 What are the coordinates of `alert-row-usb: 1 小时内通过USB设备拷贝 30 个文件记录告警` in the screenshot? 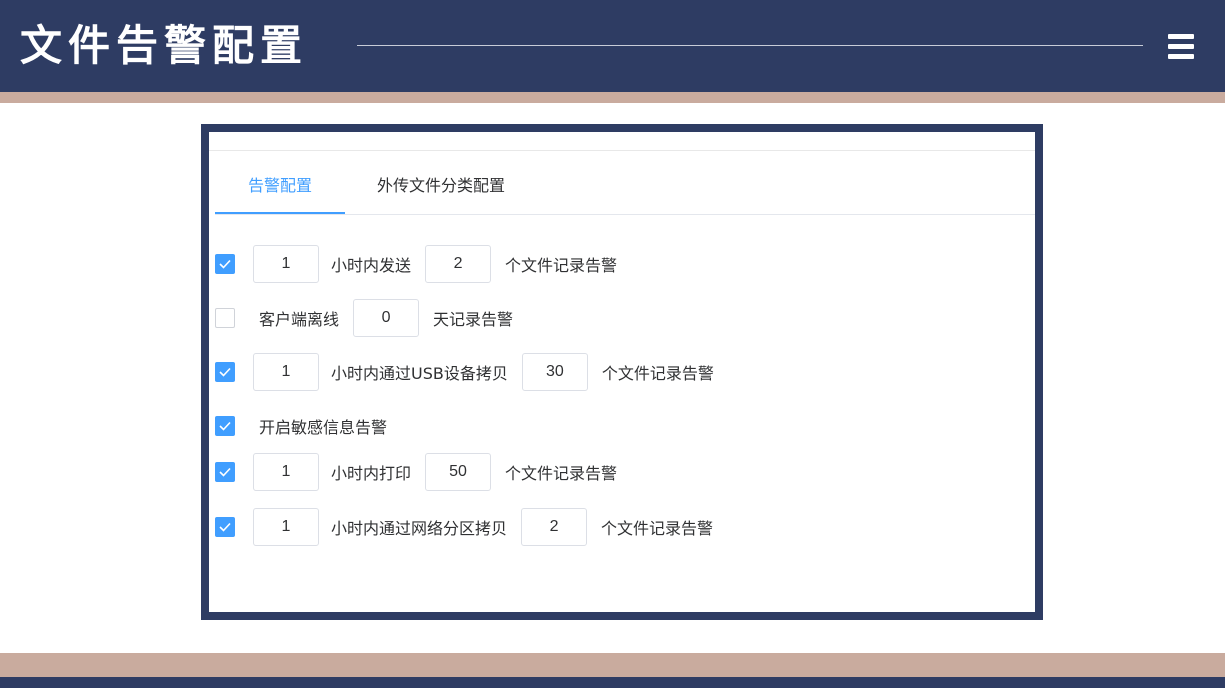 It's located at (464, 372).